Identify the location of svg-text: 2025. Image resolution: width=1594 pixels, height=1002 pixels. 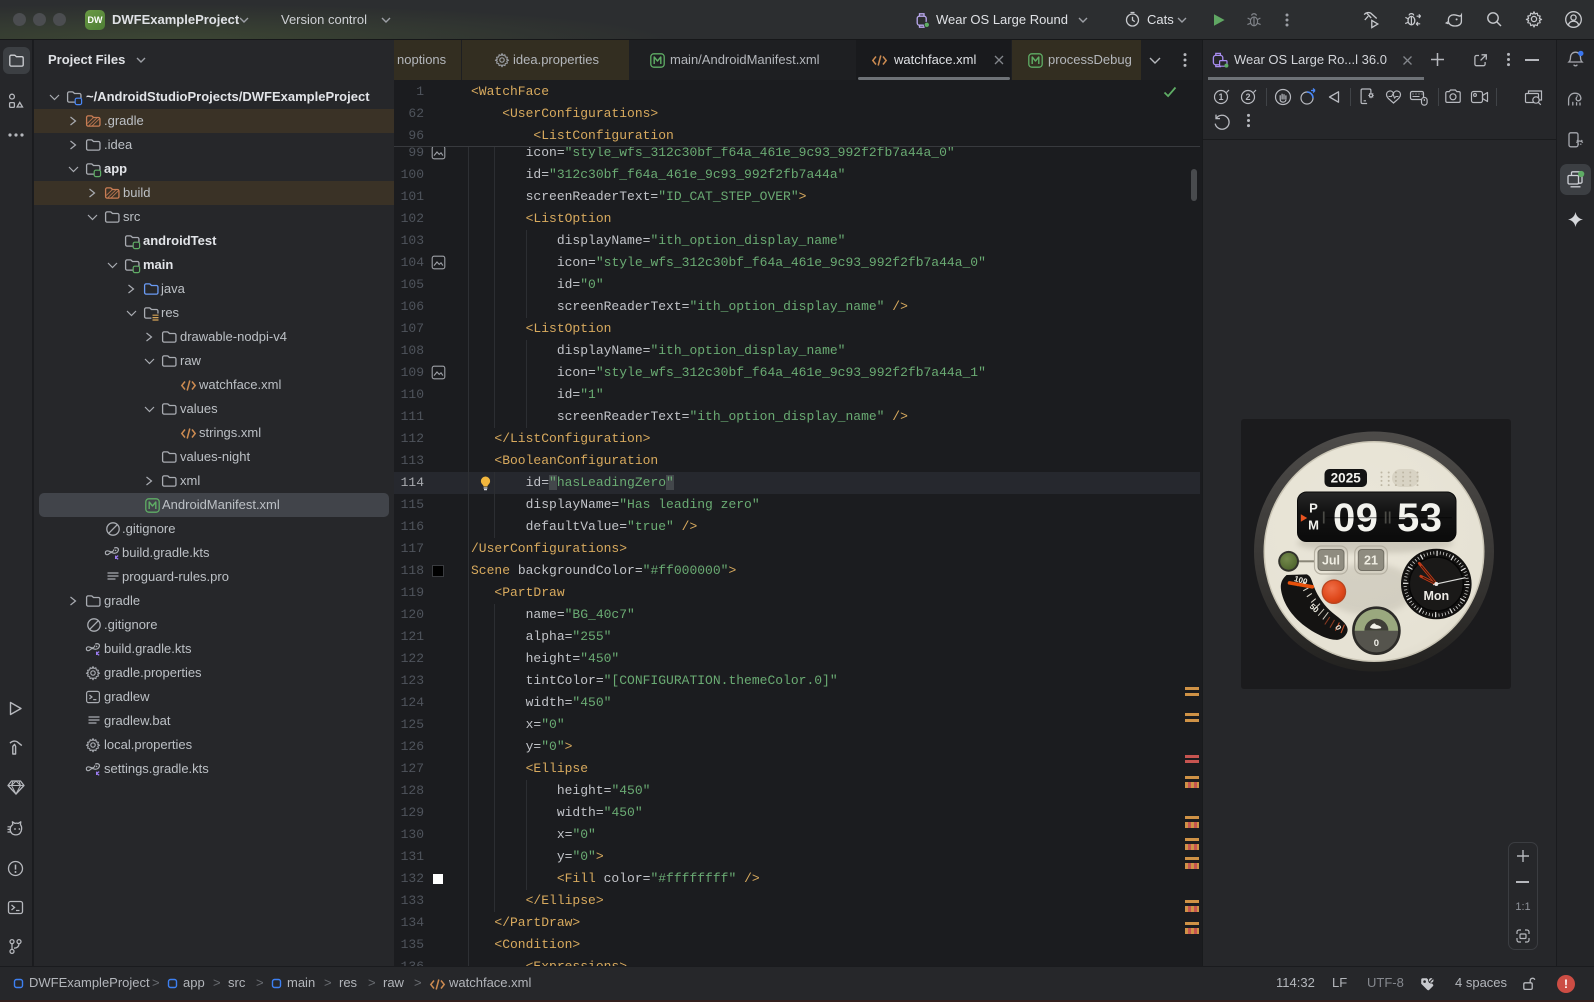
(1346, 478).